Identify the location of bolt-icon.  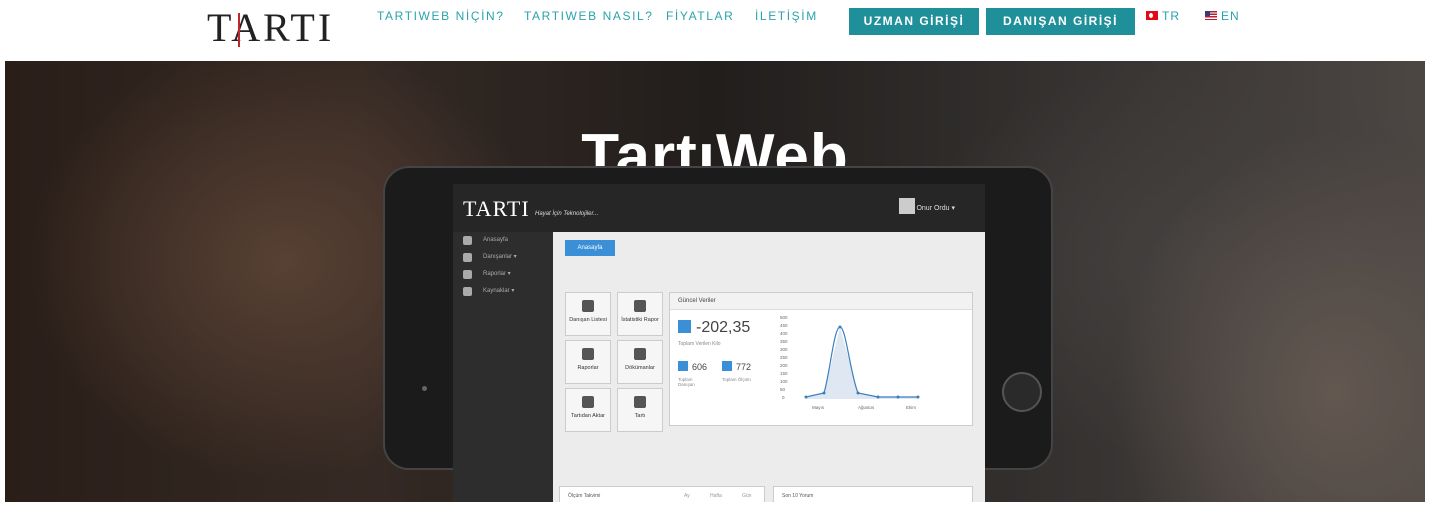
(684, 326).